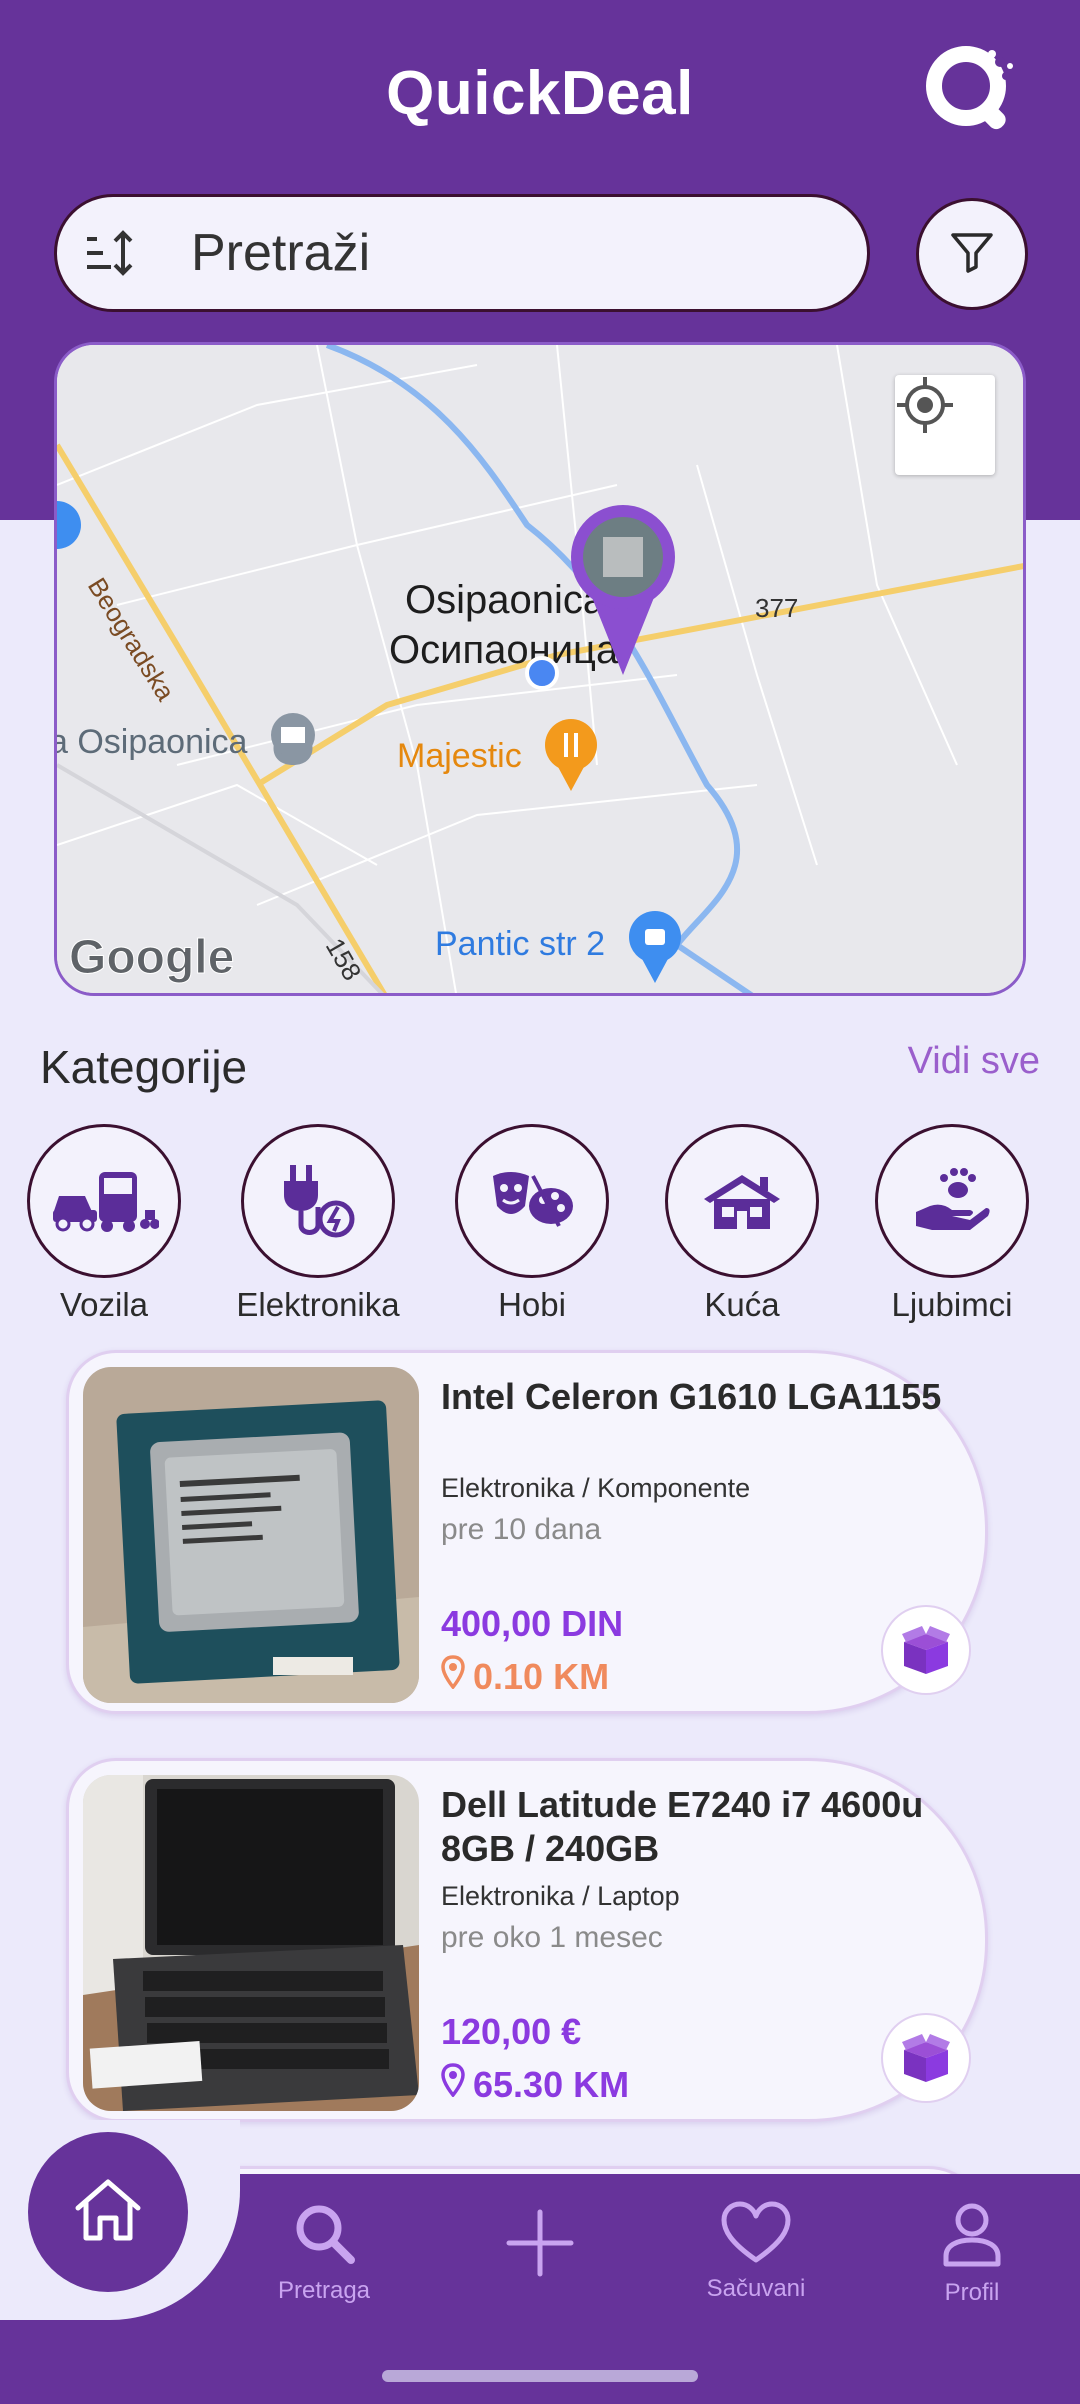 Image resolution: width=1080 pixels, height=2404 pixels. Describe the element at coordinates (521, 1529) in the screenshot. I see `listing-age: pre 10 dana` at that location.